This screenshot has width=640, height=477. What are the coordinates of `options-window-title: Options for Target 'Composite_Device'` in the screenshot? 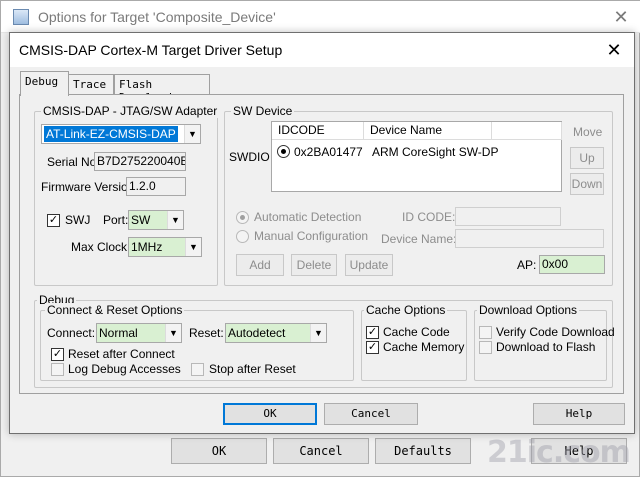 It's located at (157, 17).